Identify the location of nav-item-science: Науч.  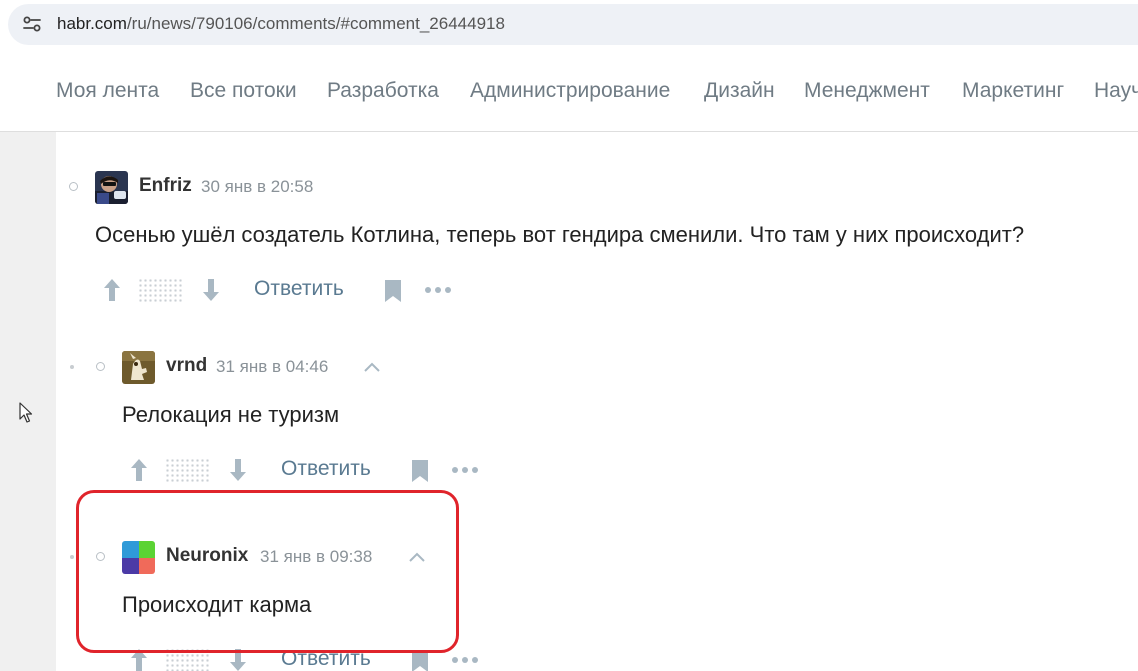
(1116, 91).